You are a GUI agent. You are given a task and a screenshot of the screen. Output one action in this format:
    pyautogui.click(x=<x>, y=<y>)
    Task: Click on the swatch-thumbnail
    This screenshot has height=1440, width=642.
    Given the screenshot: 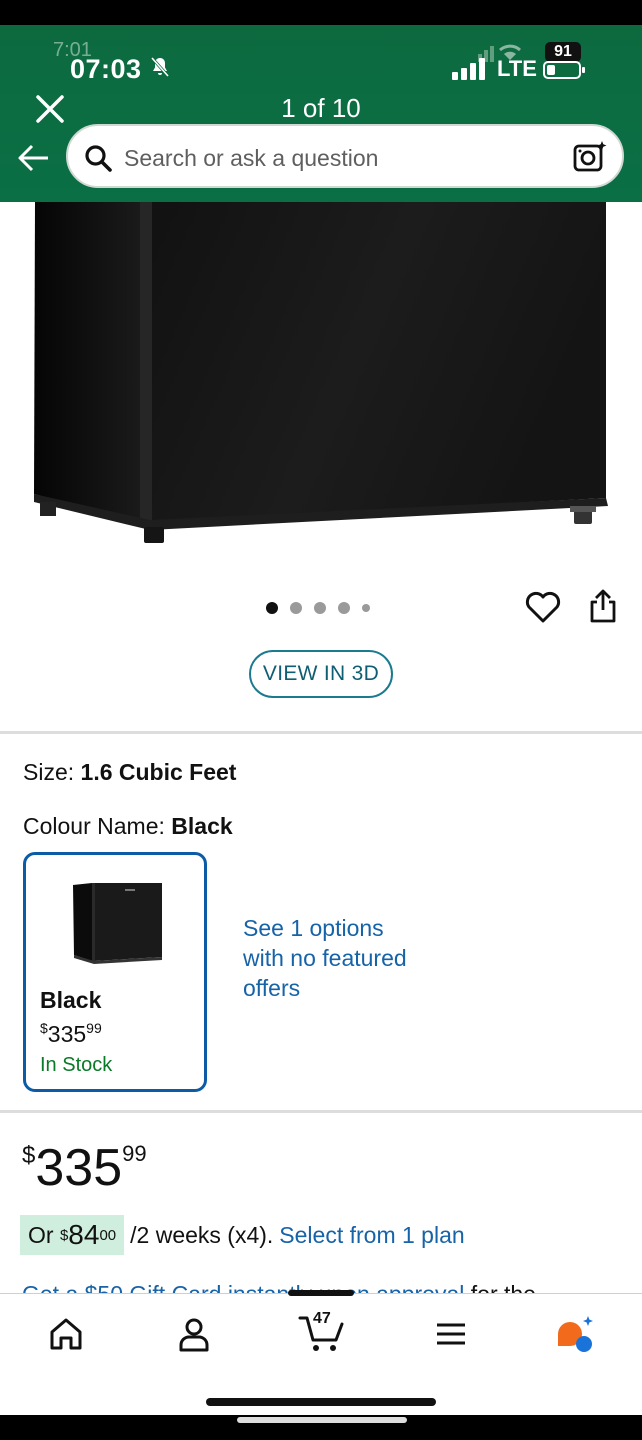 What is the action you would take?
    pyautogui.click(x=117, y=923)
    